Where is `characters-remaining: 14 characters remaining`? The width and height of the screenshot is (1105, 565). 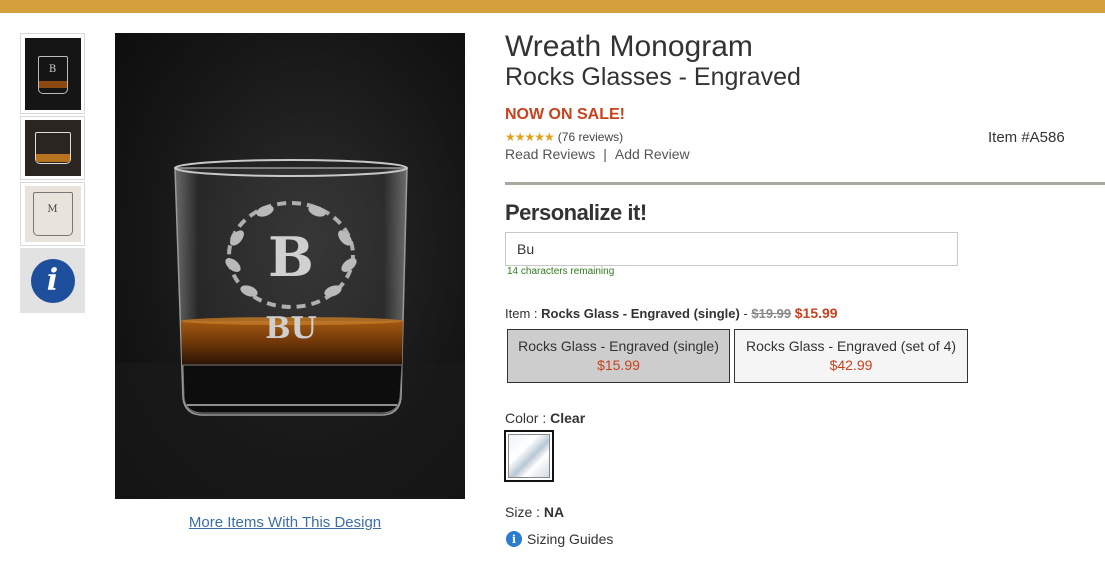 characters-remaining: 14 characters remaining is located at coordinates (561, 271).